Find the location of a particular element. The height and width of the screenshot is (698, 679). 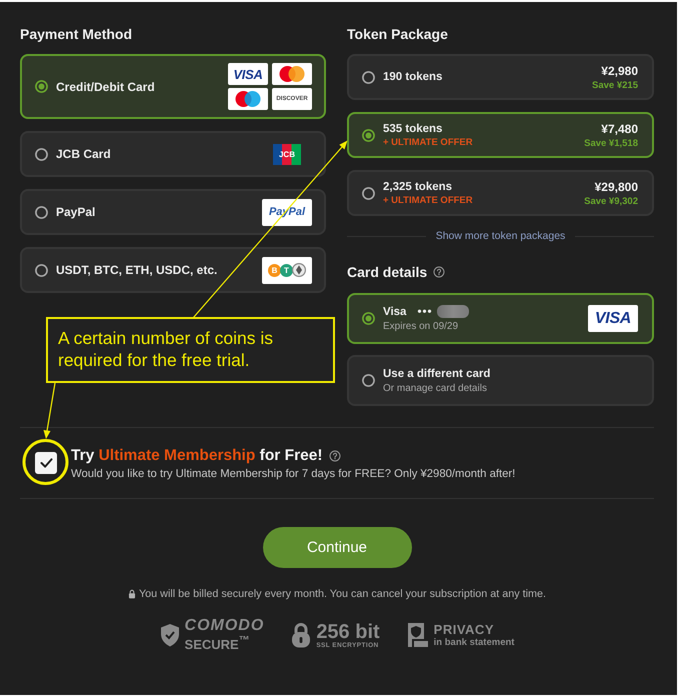

payment-option: USDT, BTC, ETH, USDC, etc. B T is located at coordinates (173, 270).